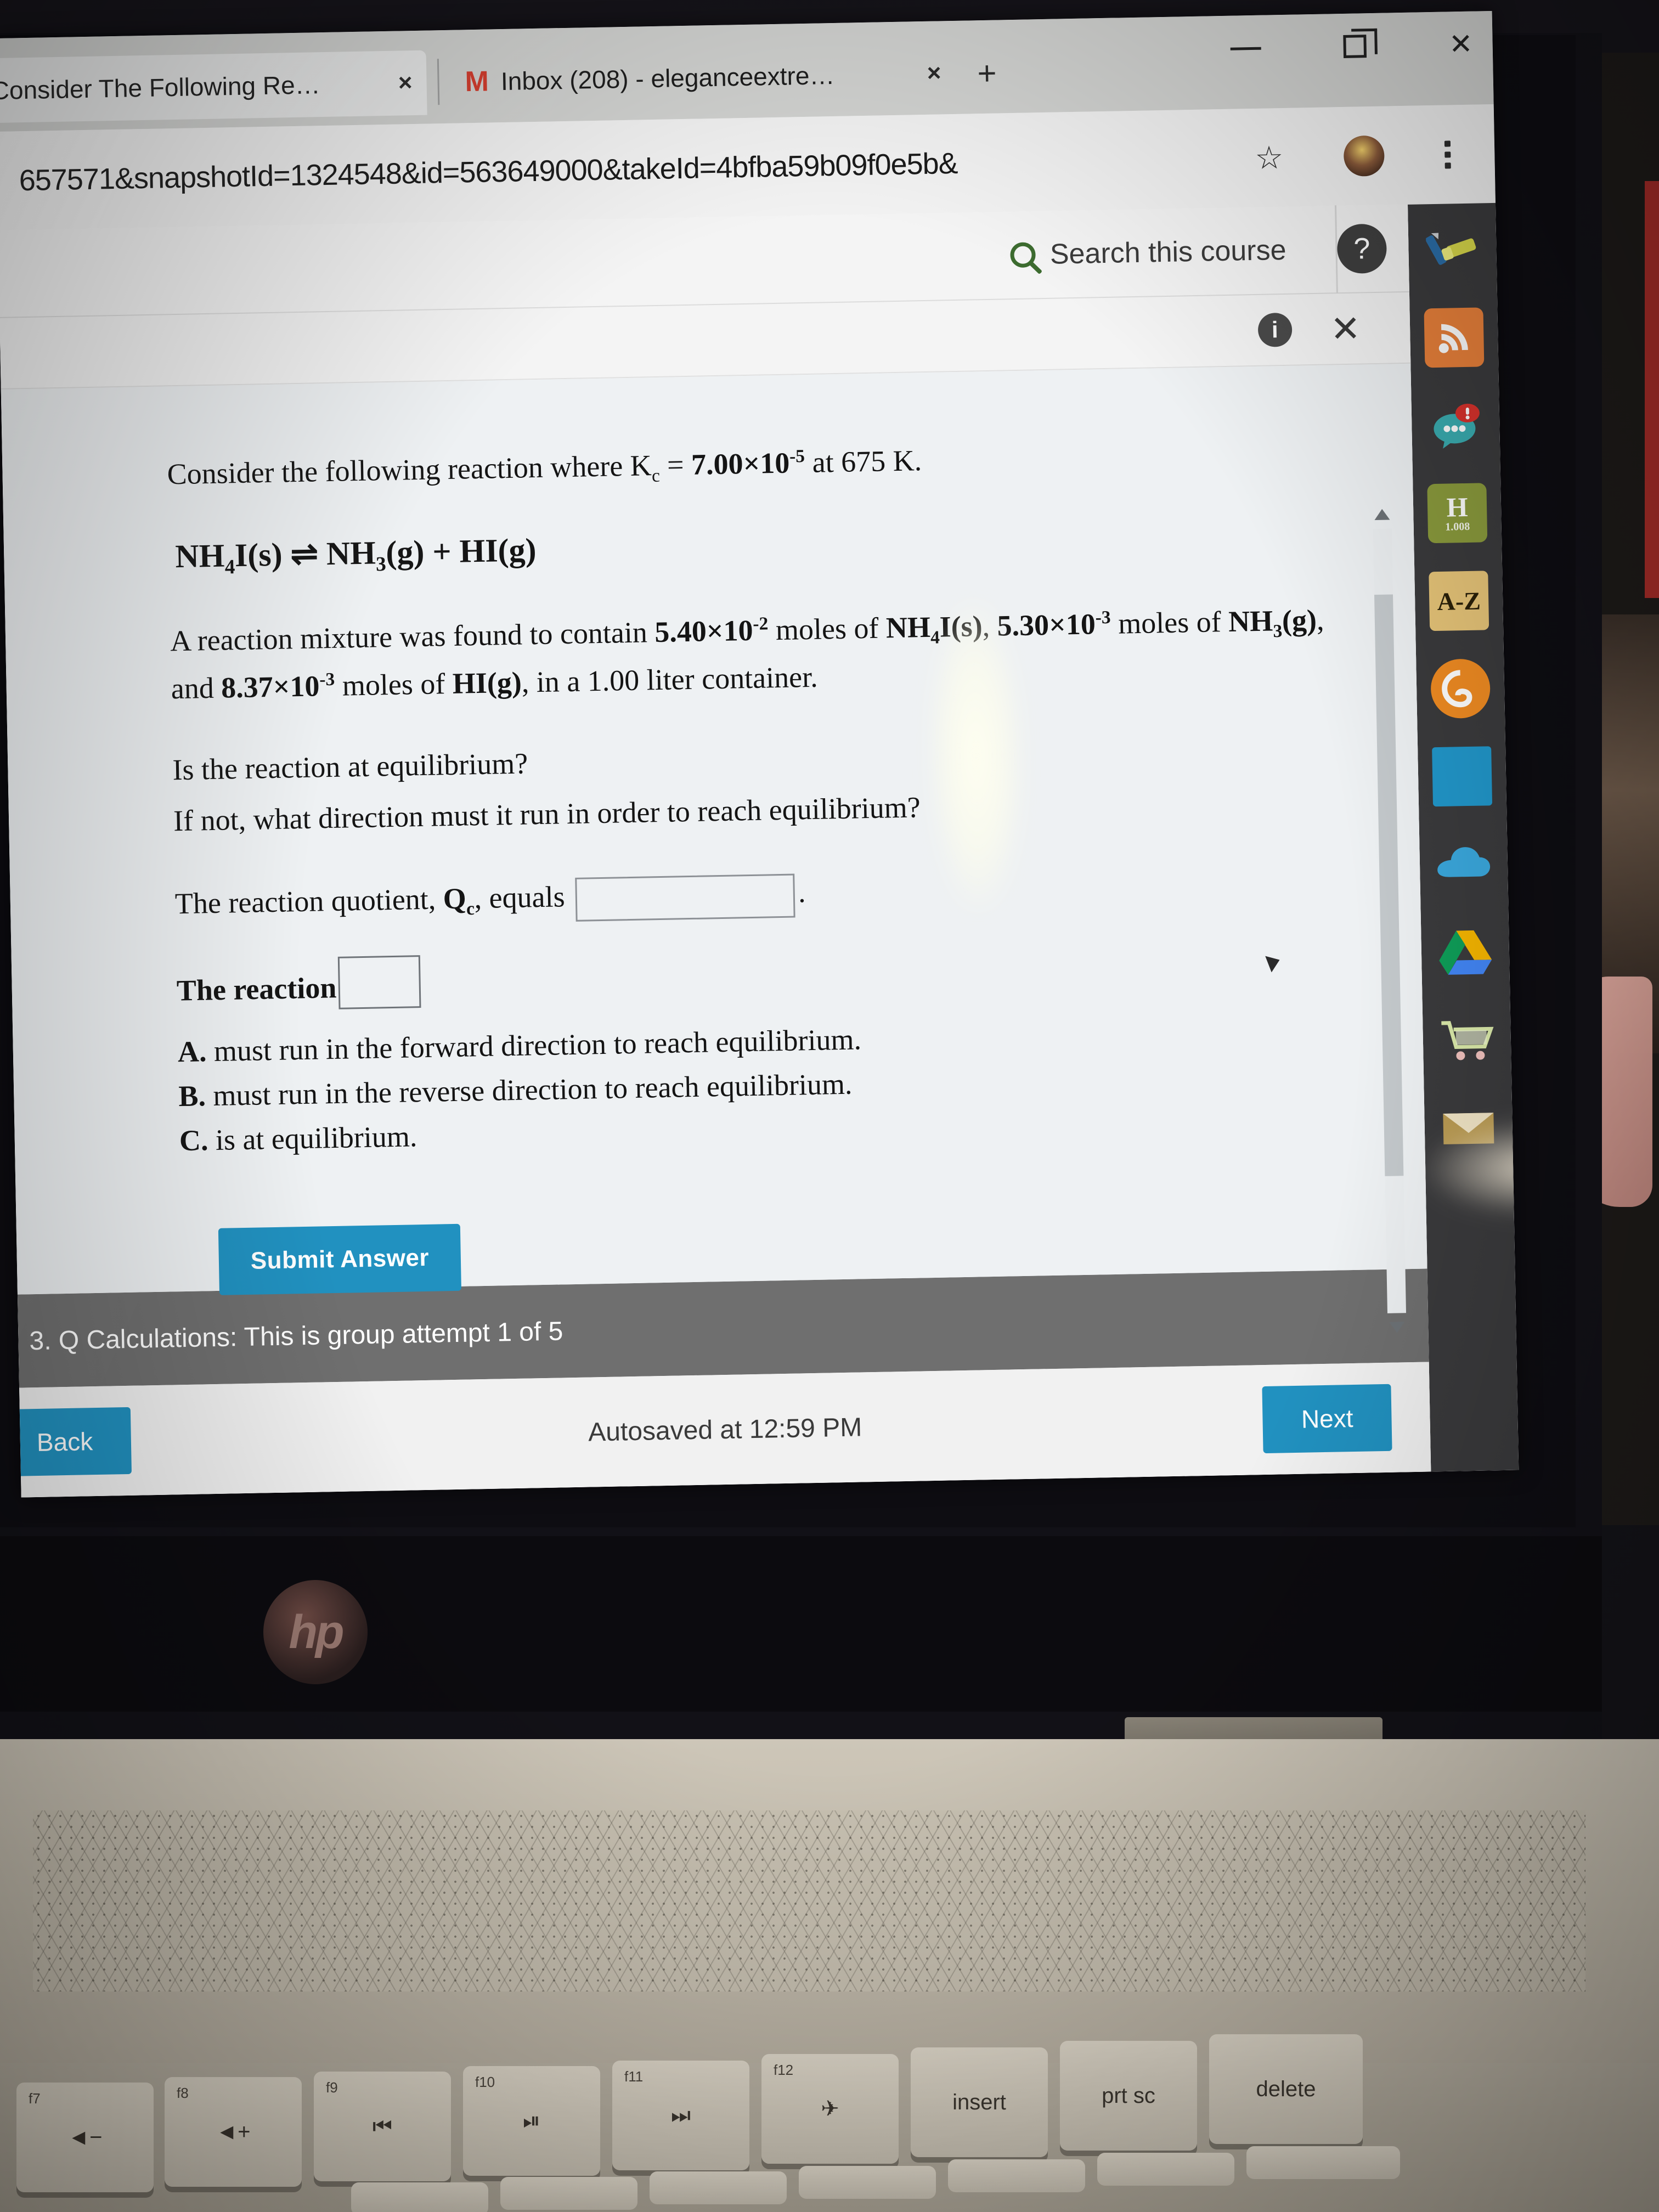  Describe the element at coordinates (704, 631) in the screenshot. I see `amount-1: 5.40×10` at that location.